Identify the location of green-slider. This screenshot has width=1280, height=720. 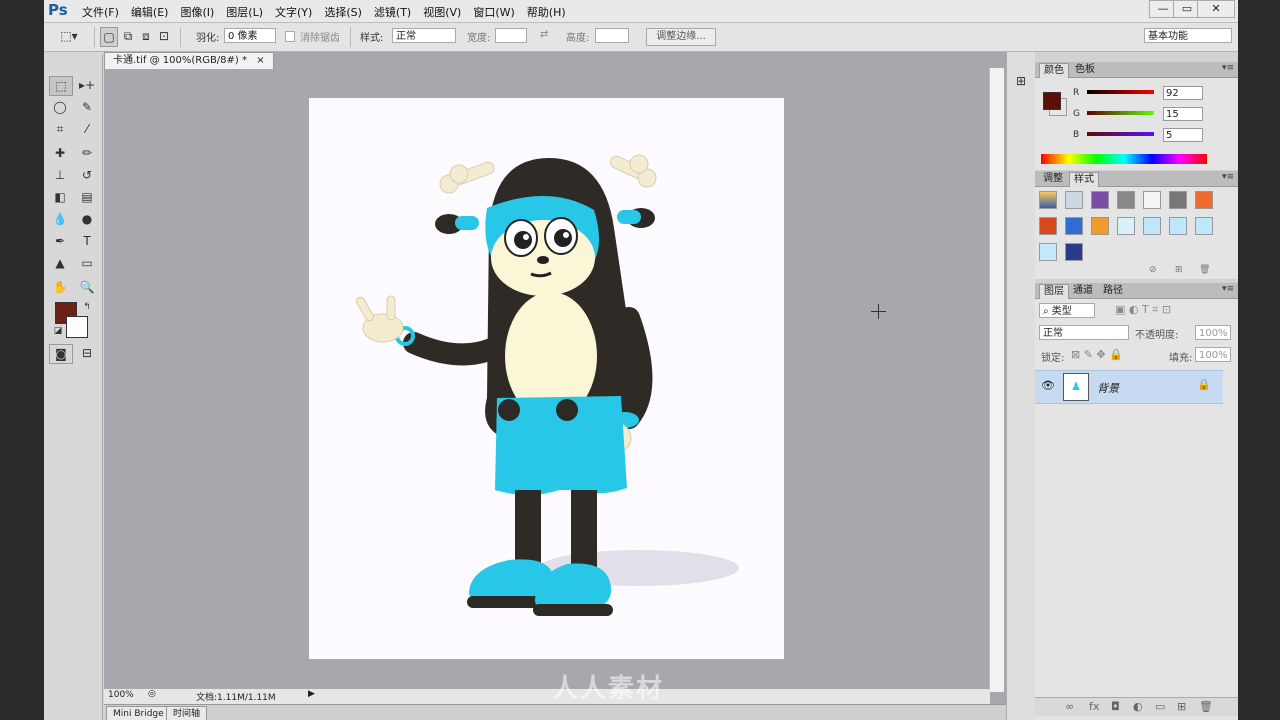
(1120, 113).